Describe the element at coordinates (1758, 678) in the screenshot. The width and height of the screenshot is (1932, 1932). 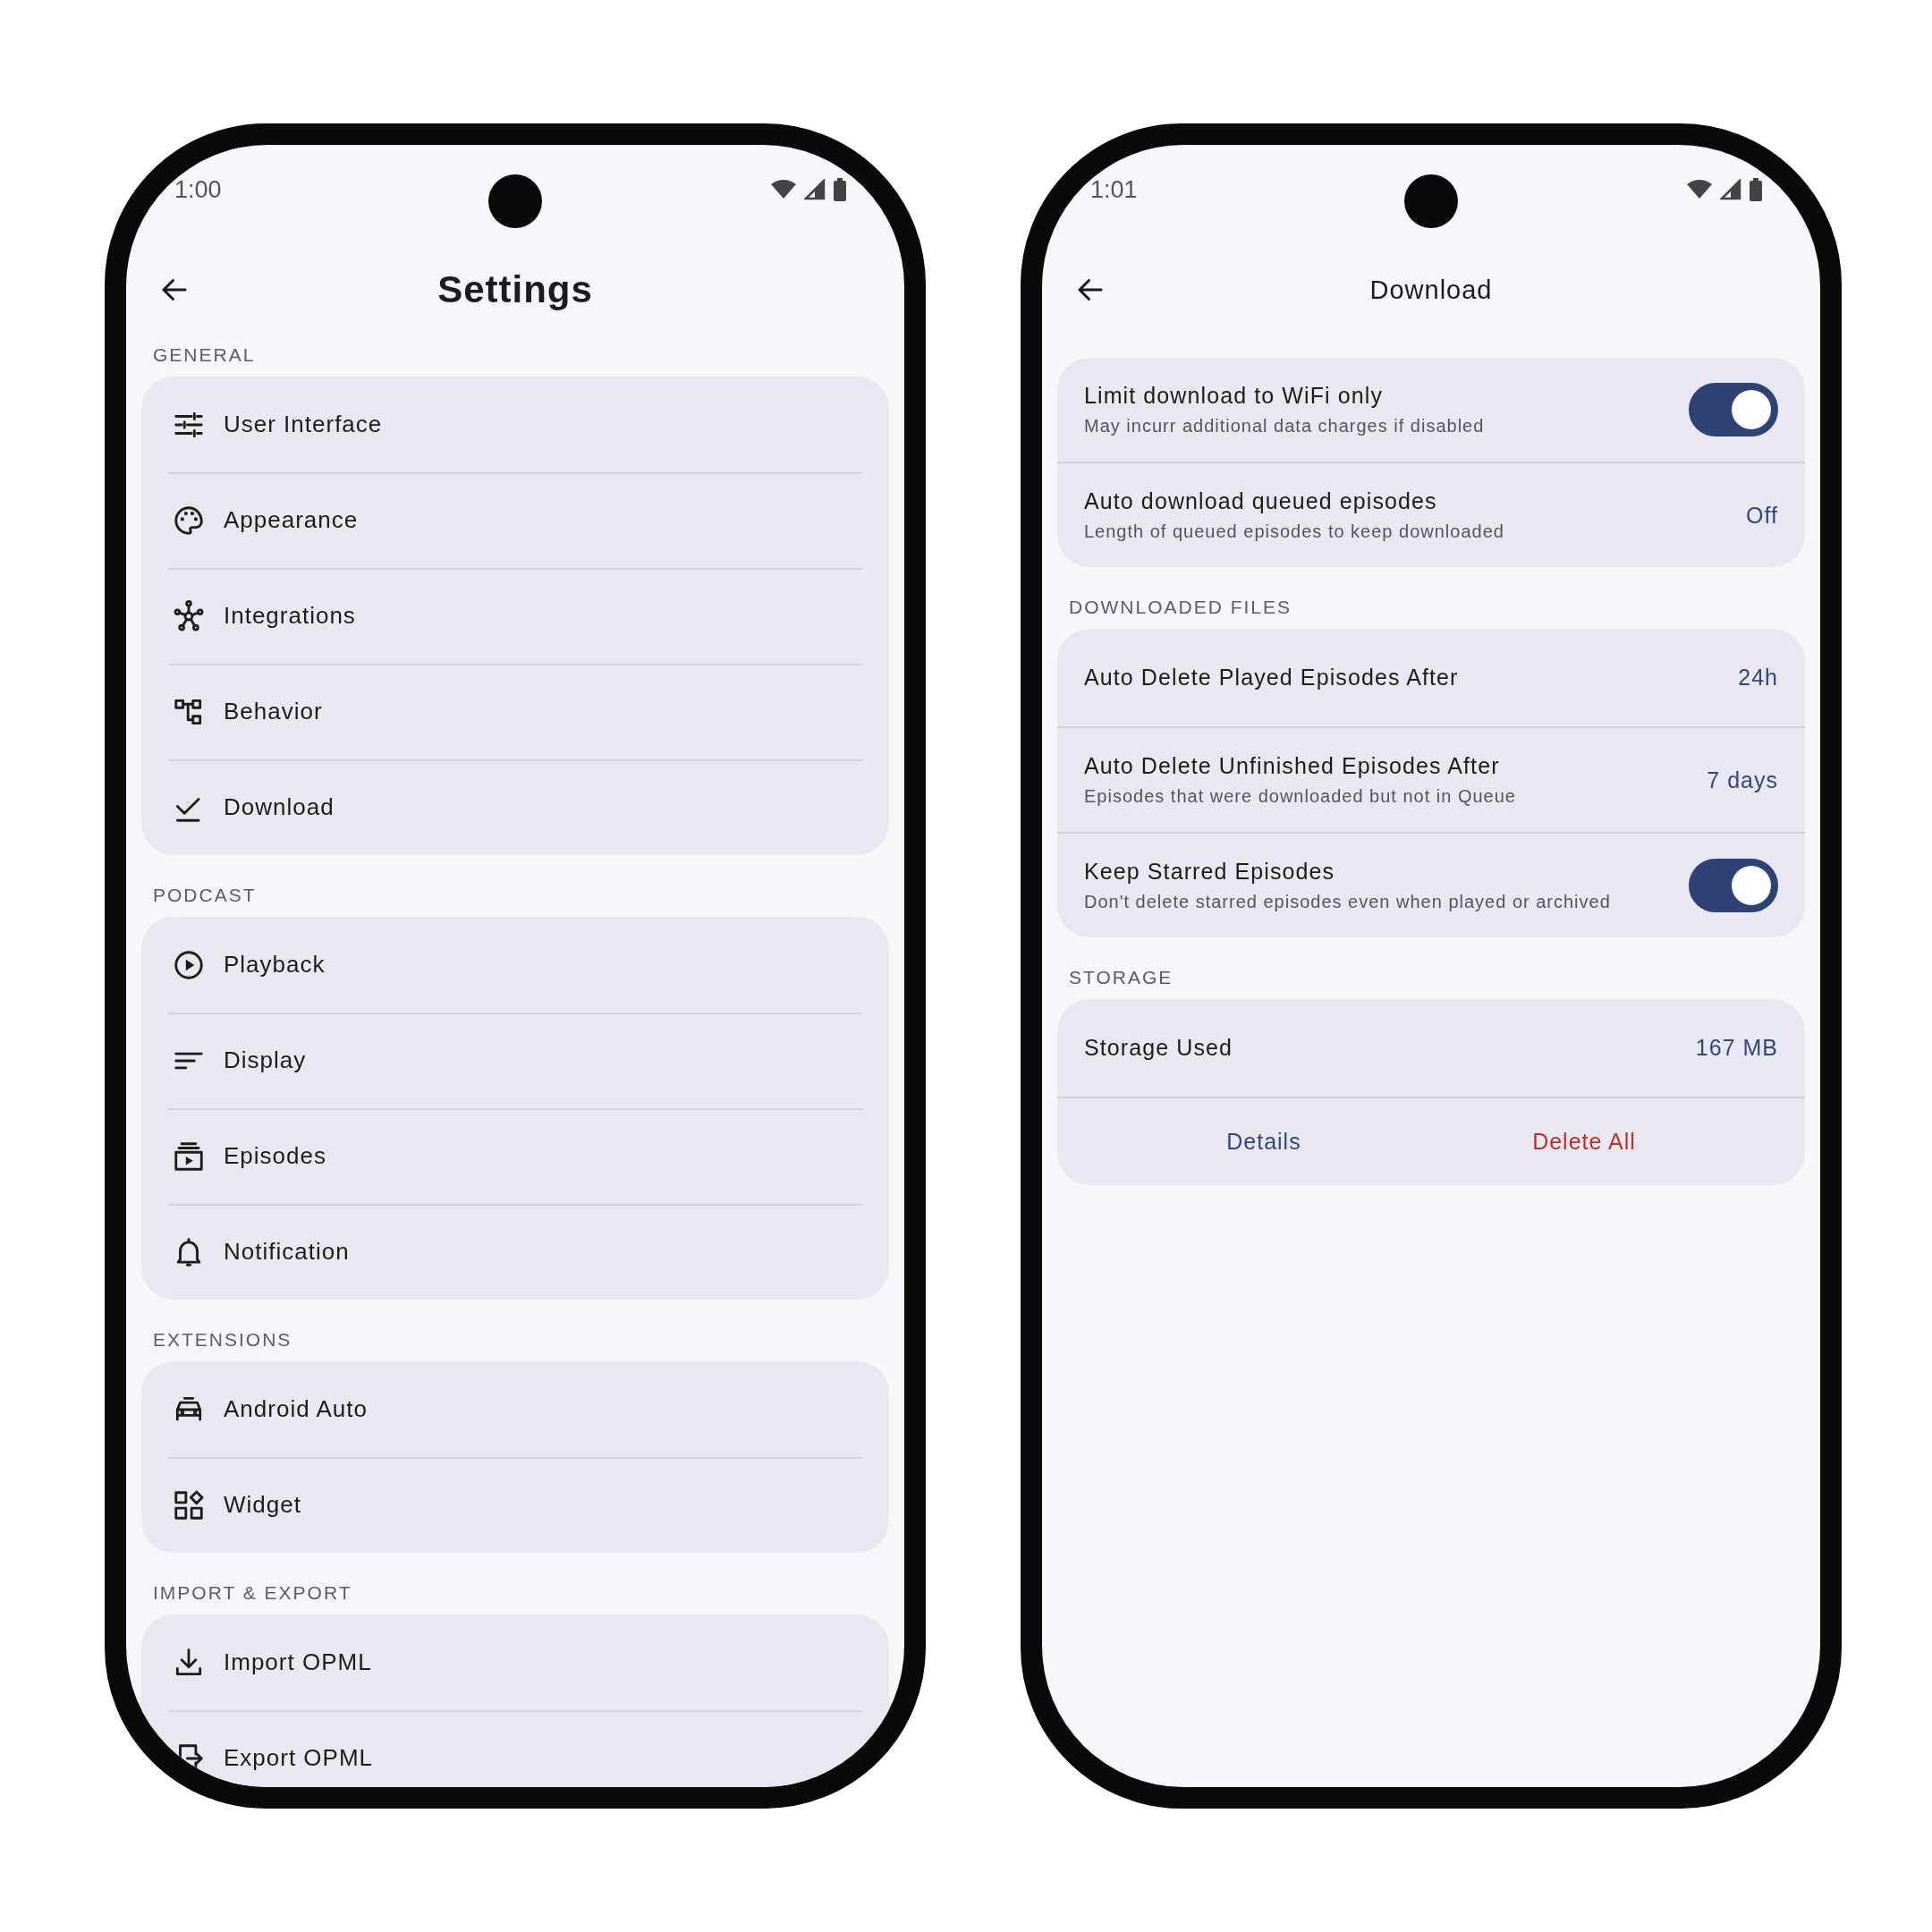
I see `setting-value: 24h` at that location.